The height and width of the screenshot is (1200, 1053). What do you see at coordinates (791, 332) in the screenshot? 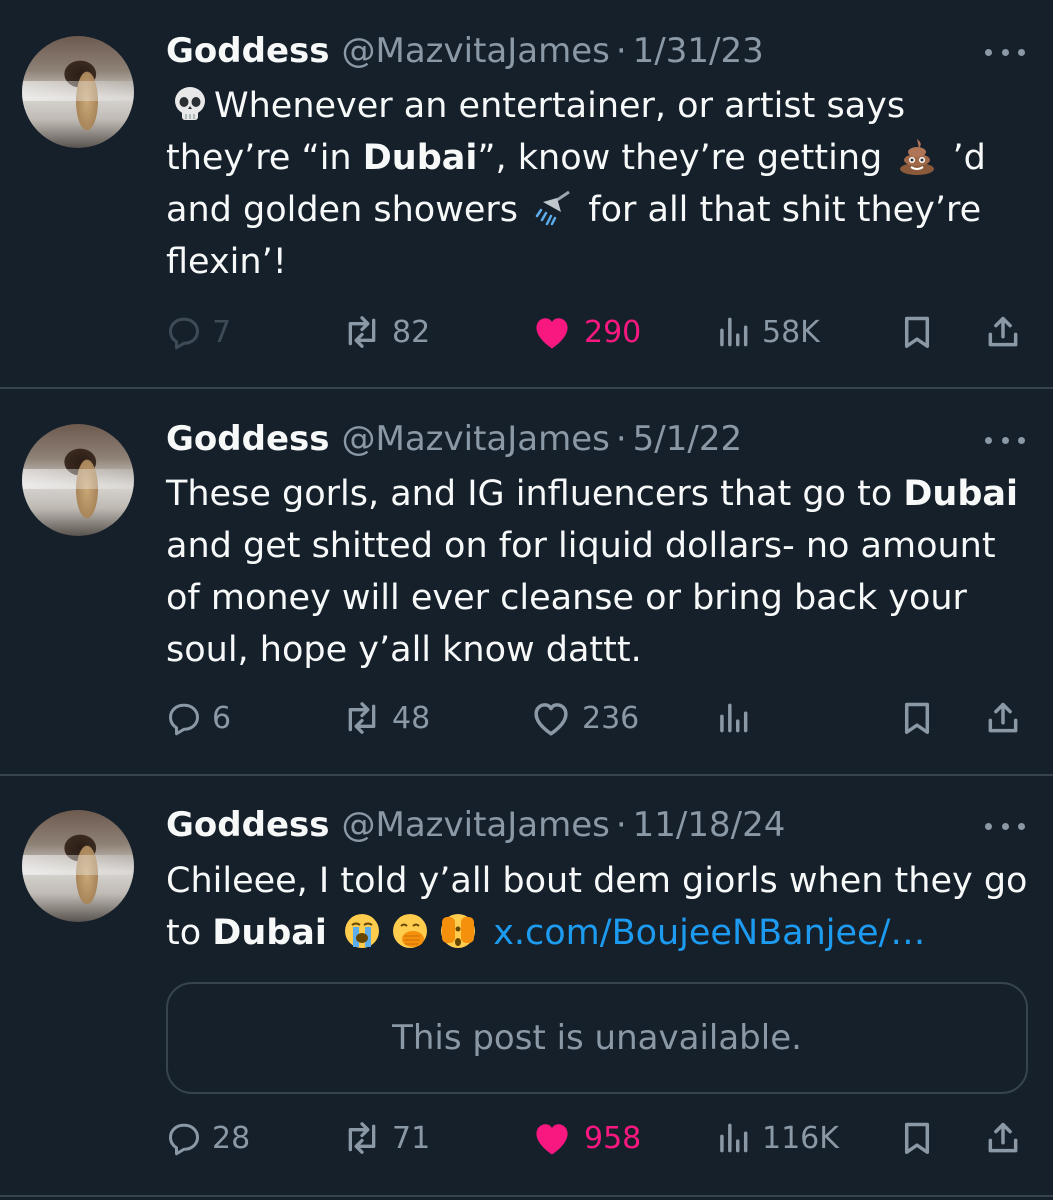
I see `view-count: 58K` at bounding box center [791, 332].